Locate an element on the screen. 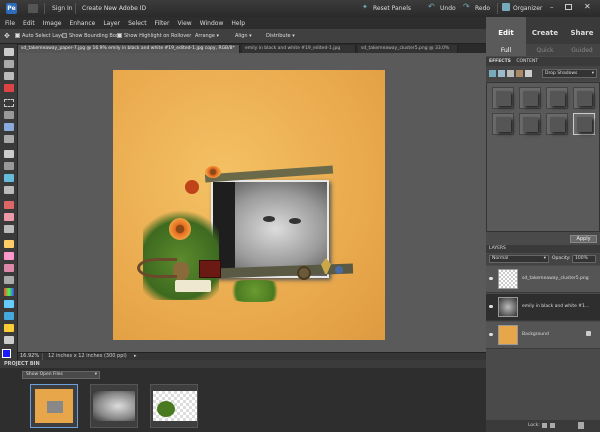 The width and height of the screenshot is (600, 432). cookie-cutter-tool-icon is located at coordinates (9, 178).